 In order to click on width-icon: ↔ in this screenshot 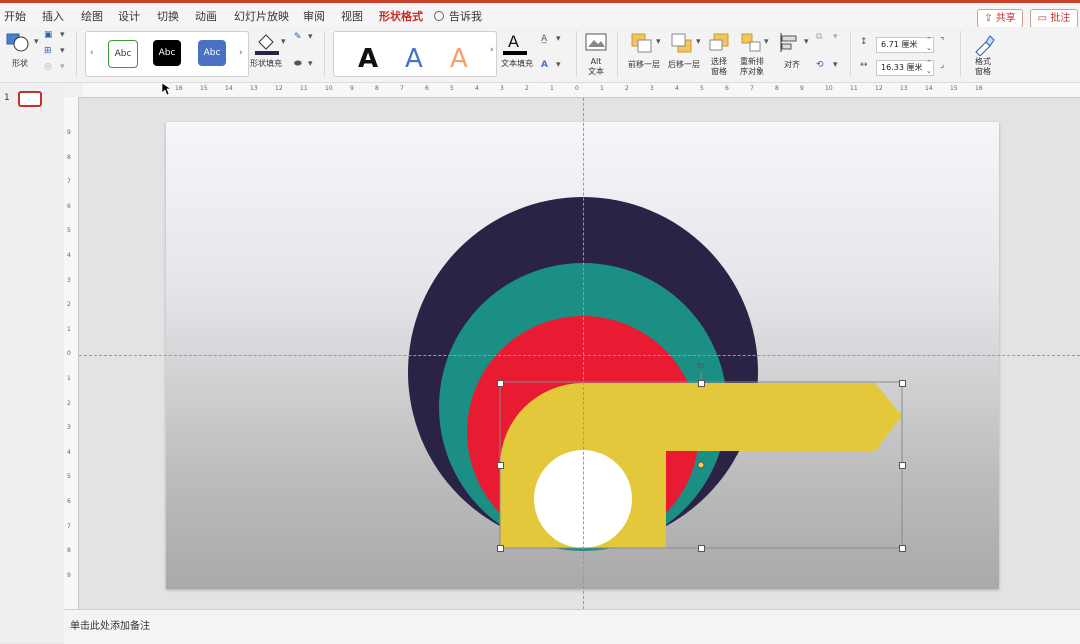, I will do `click(864, 65)`.